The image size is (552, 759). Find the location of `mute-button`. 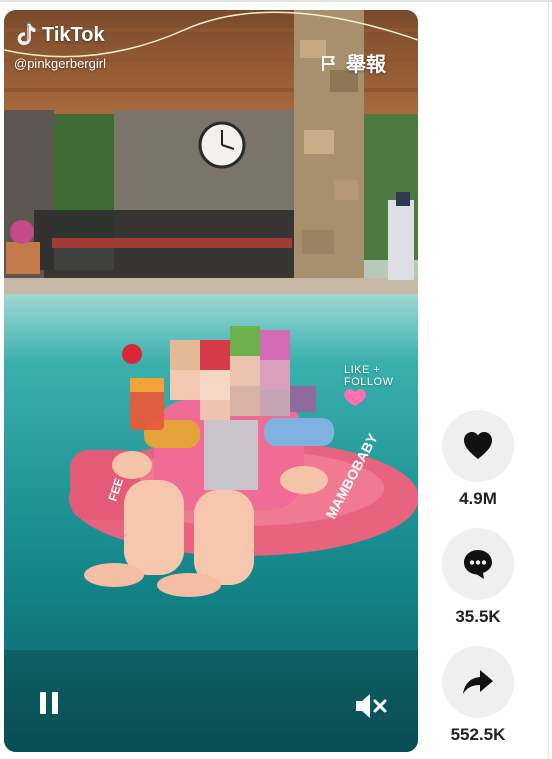

mute-button is located at coordinates (370, 706).